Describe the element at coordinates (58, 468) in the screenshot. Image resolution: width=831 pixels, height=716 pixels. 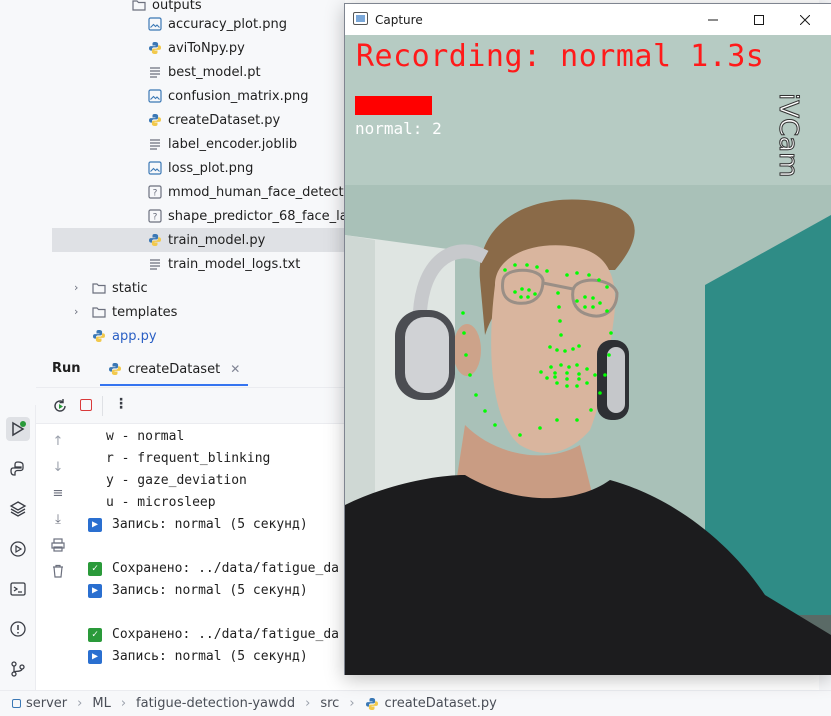
I see `arrow-down-icon: ↓` at that location.